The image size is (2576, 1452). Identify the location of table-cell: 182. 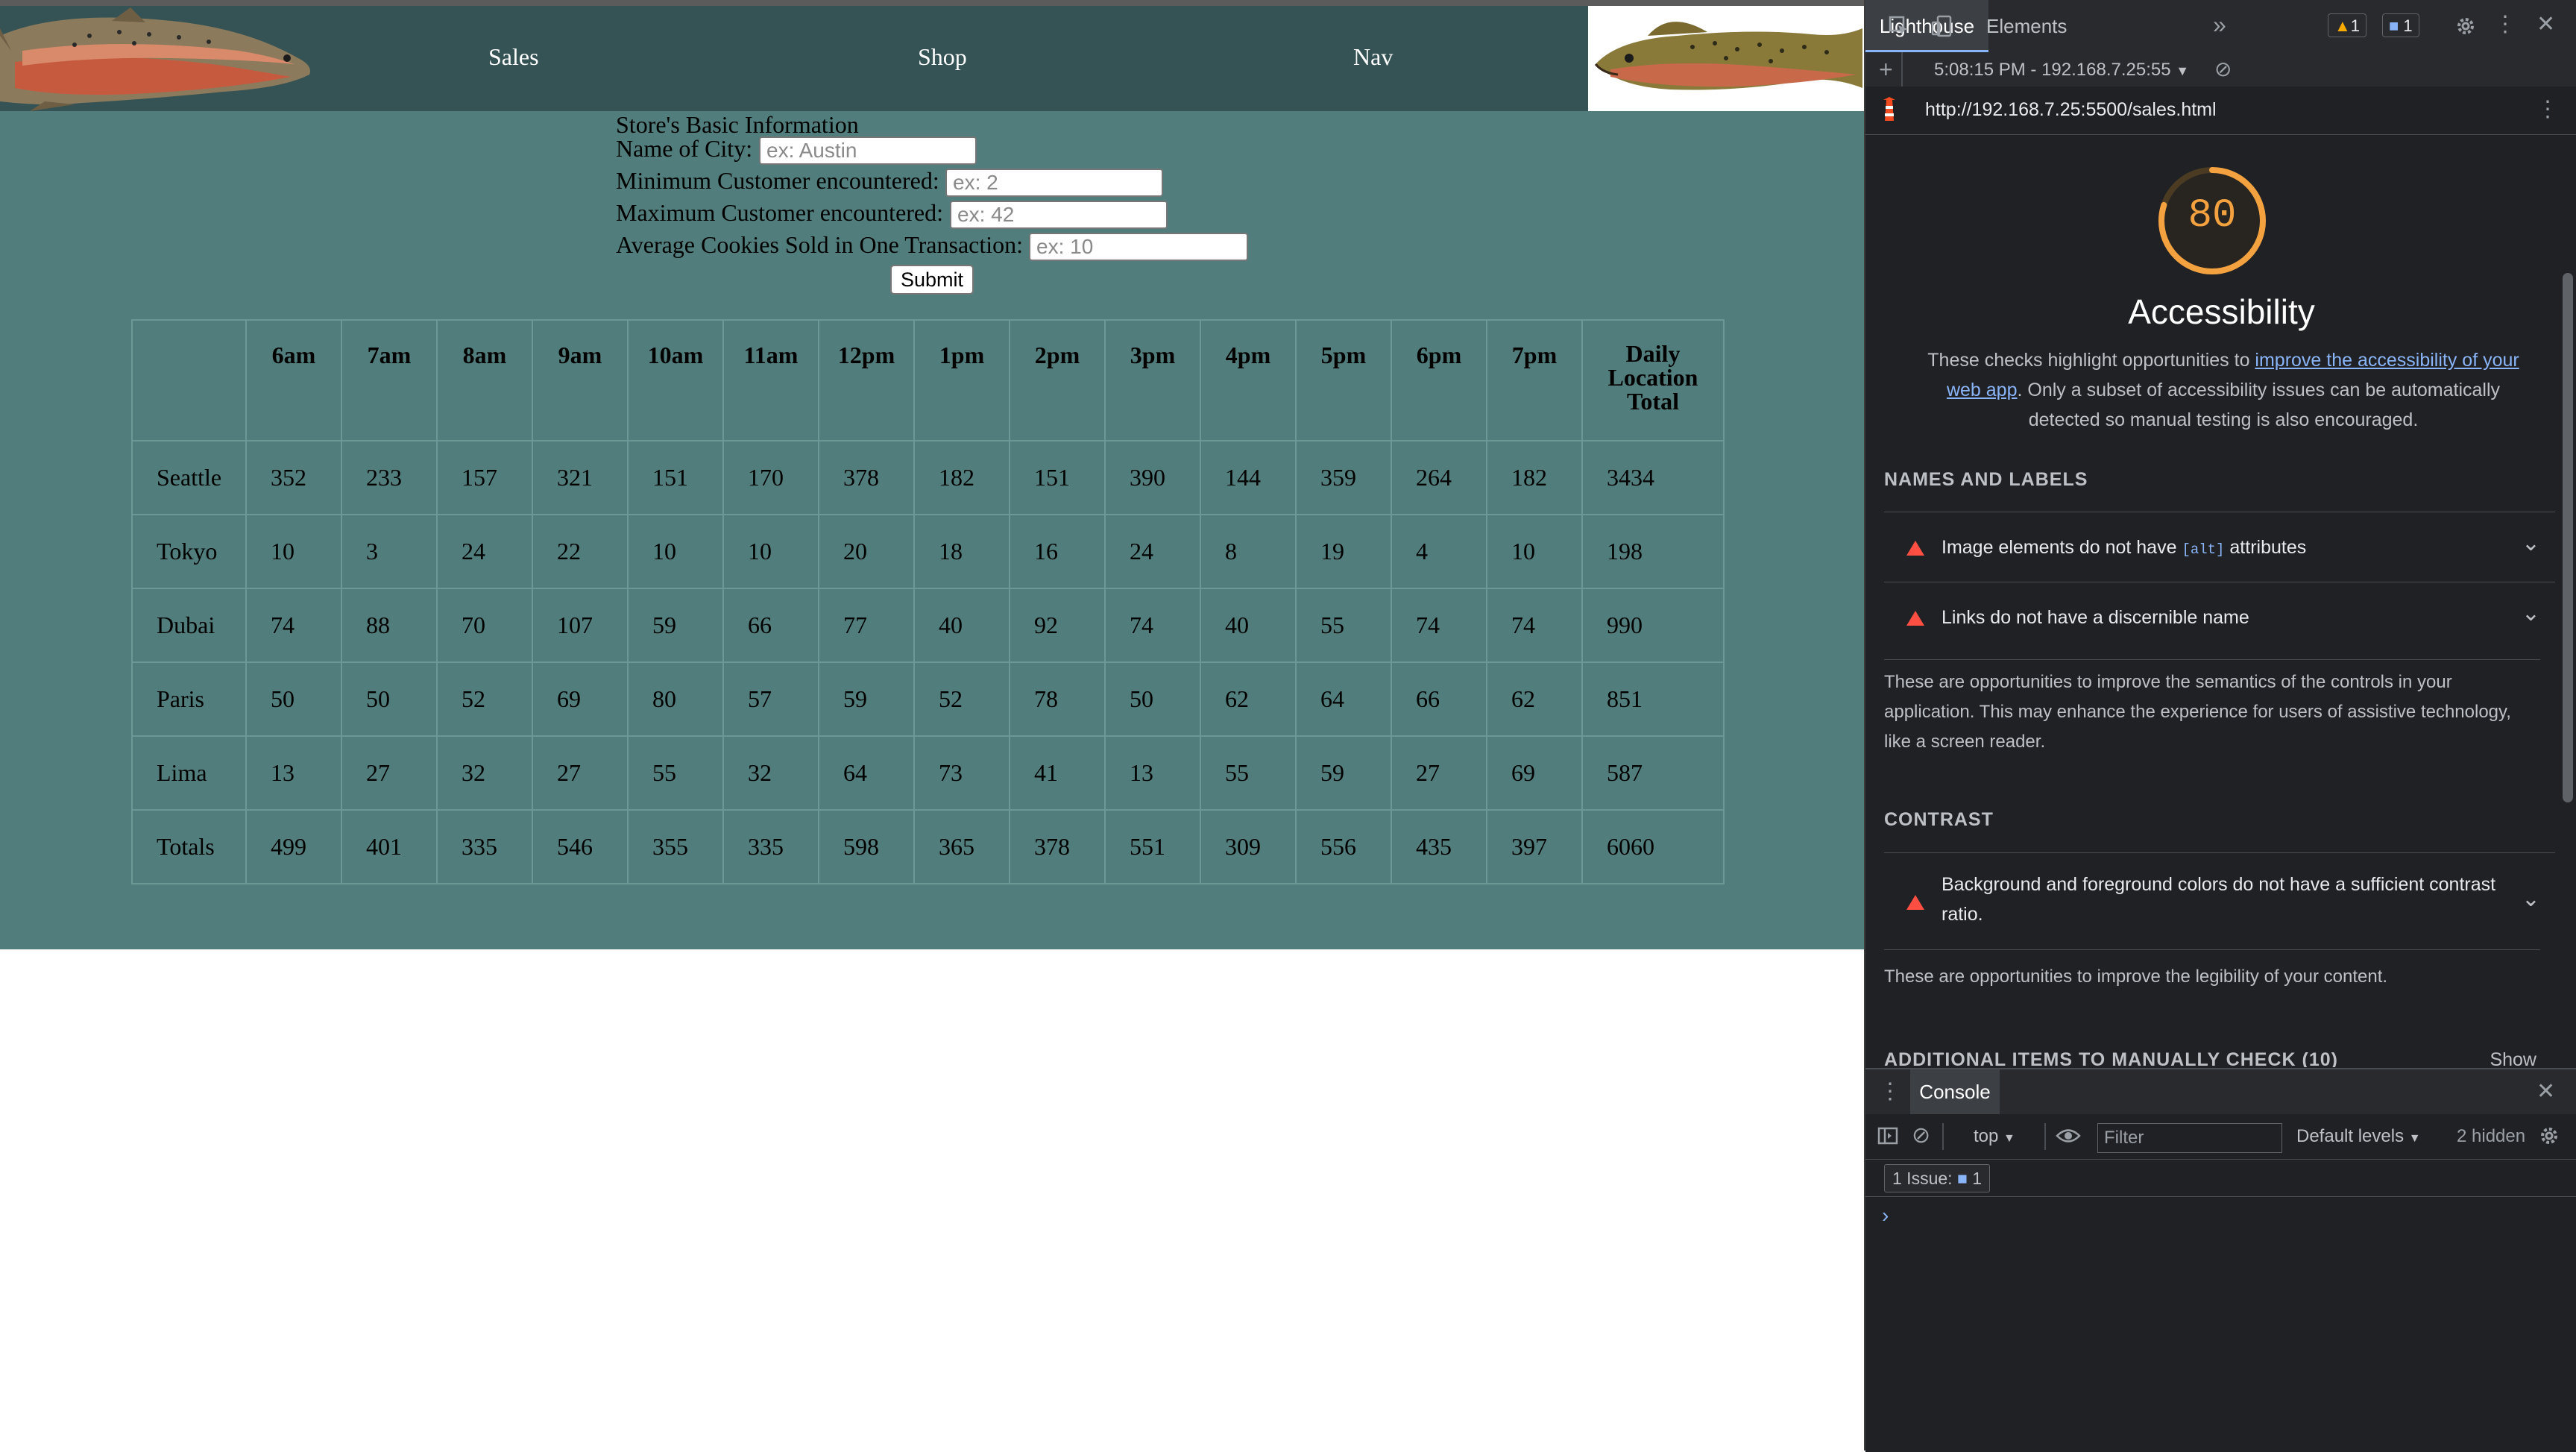
(962, 477).